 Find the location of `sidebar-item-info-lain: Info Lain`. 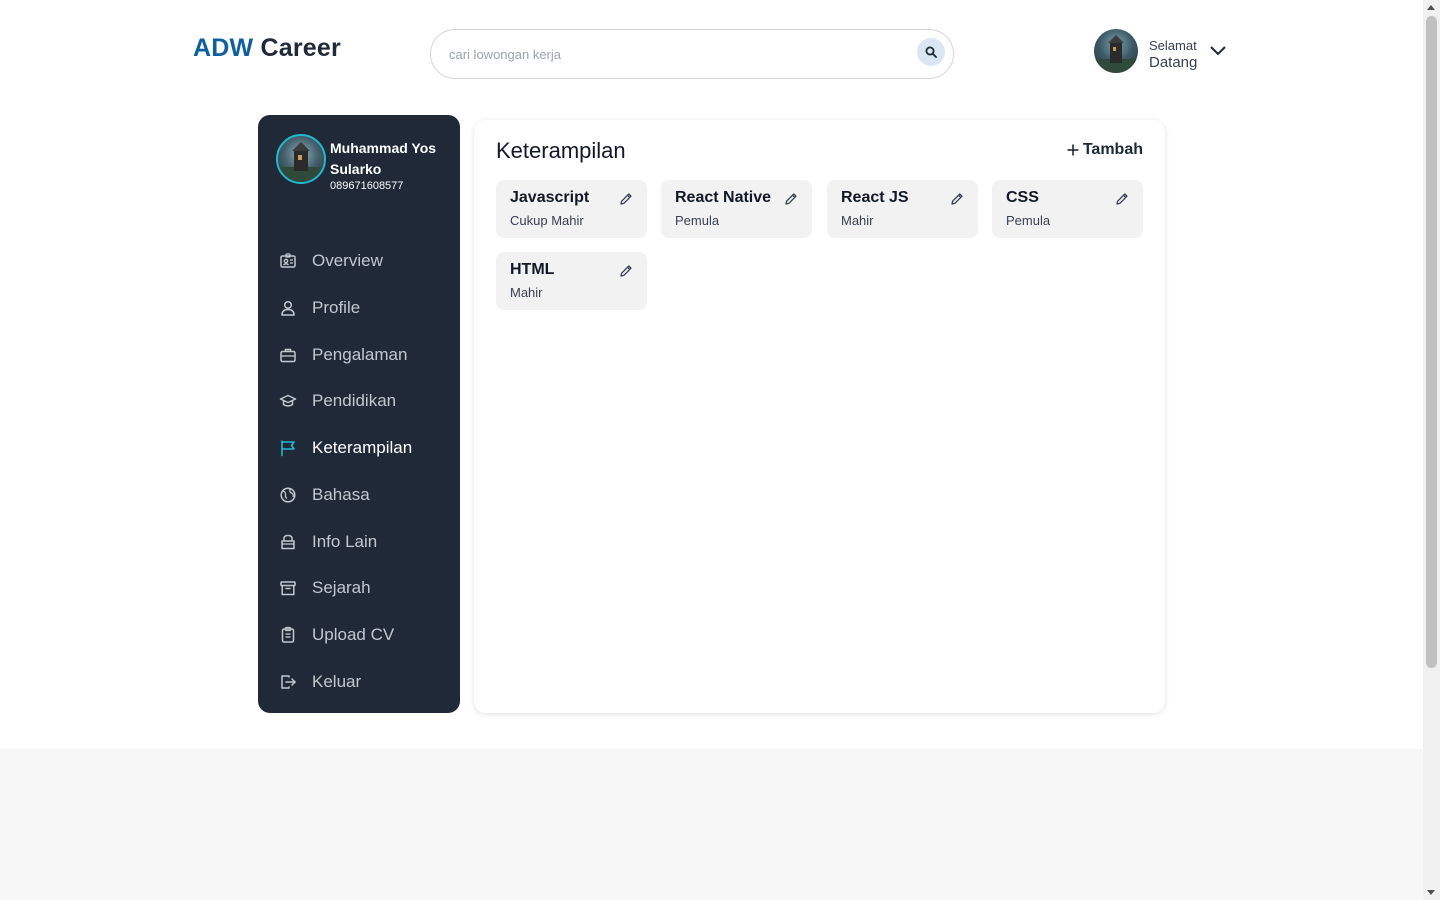

sidebar-item-info-lain: Info Lain is located at coordinates (359, 542).